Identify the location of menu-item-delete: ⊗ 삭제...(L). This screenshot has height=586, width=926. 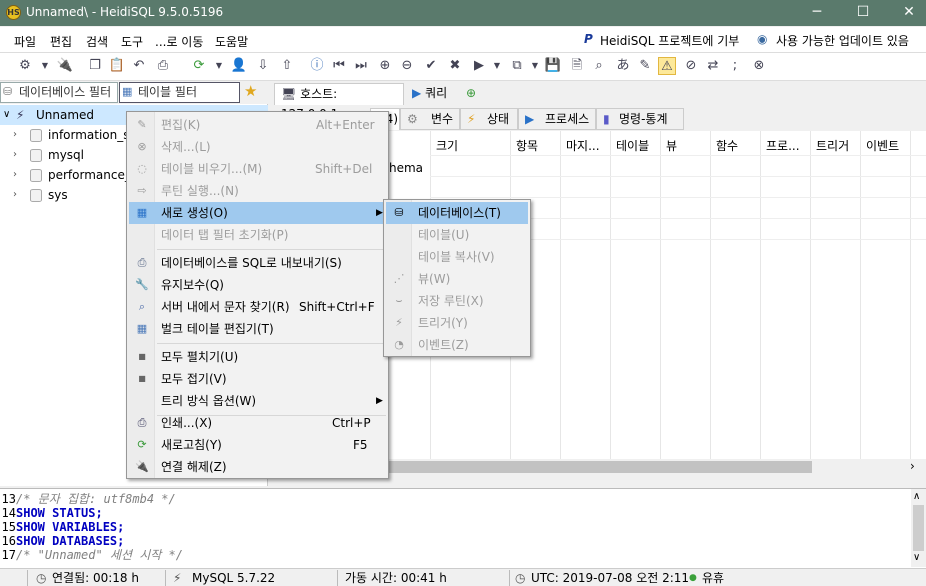
(257, 147).